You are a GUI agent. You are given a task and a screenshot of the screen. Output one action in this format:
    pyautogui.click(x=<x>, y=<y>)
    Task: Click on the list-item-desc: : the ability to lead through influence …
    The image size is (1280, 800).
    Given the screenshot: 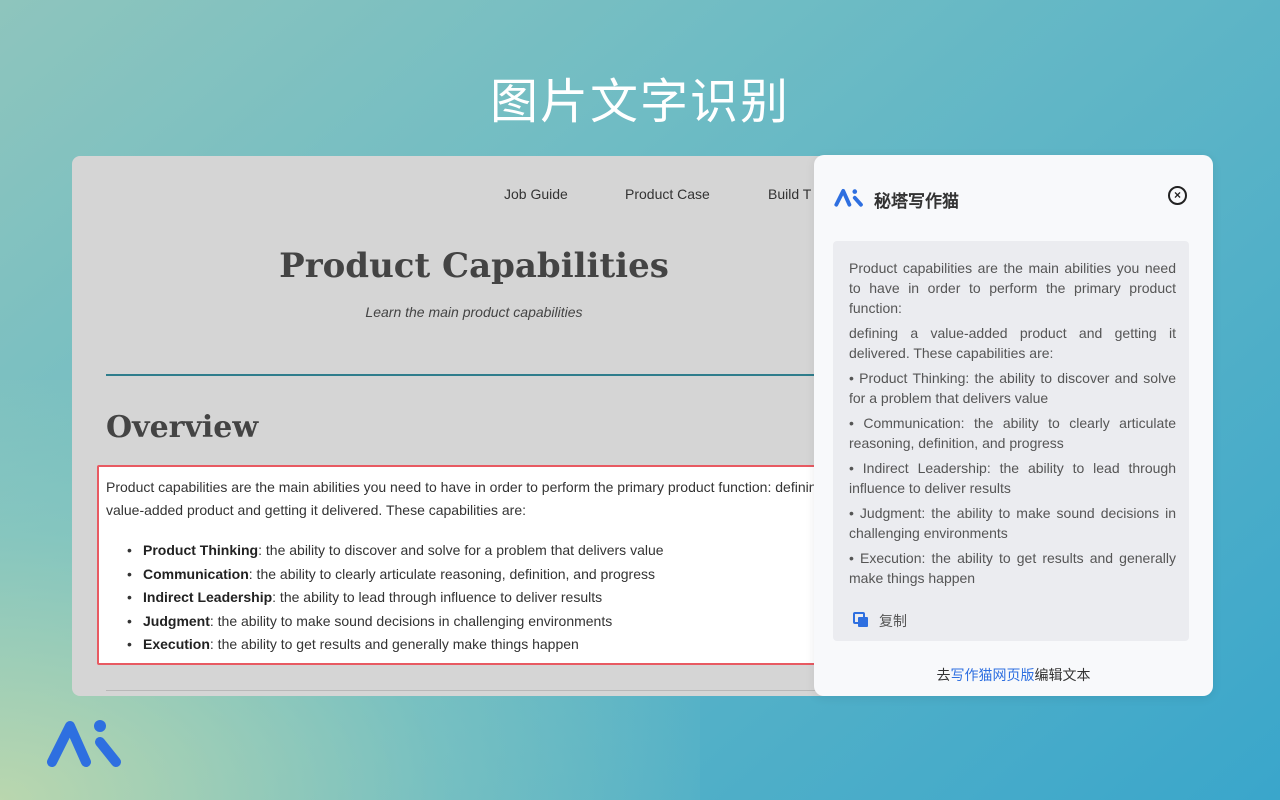 What is the action you would take?
    pyautogui.click(x=437, y=597)
    